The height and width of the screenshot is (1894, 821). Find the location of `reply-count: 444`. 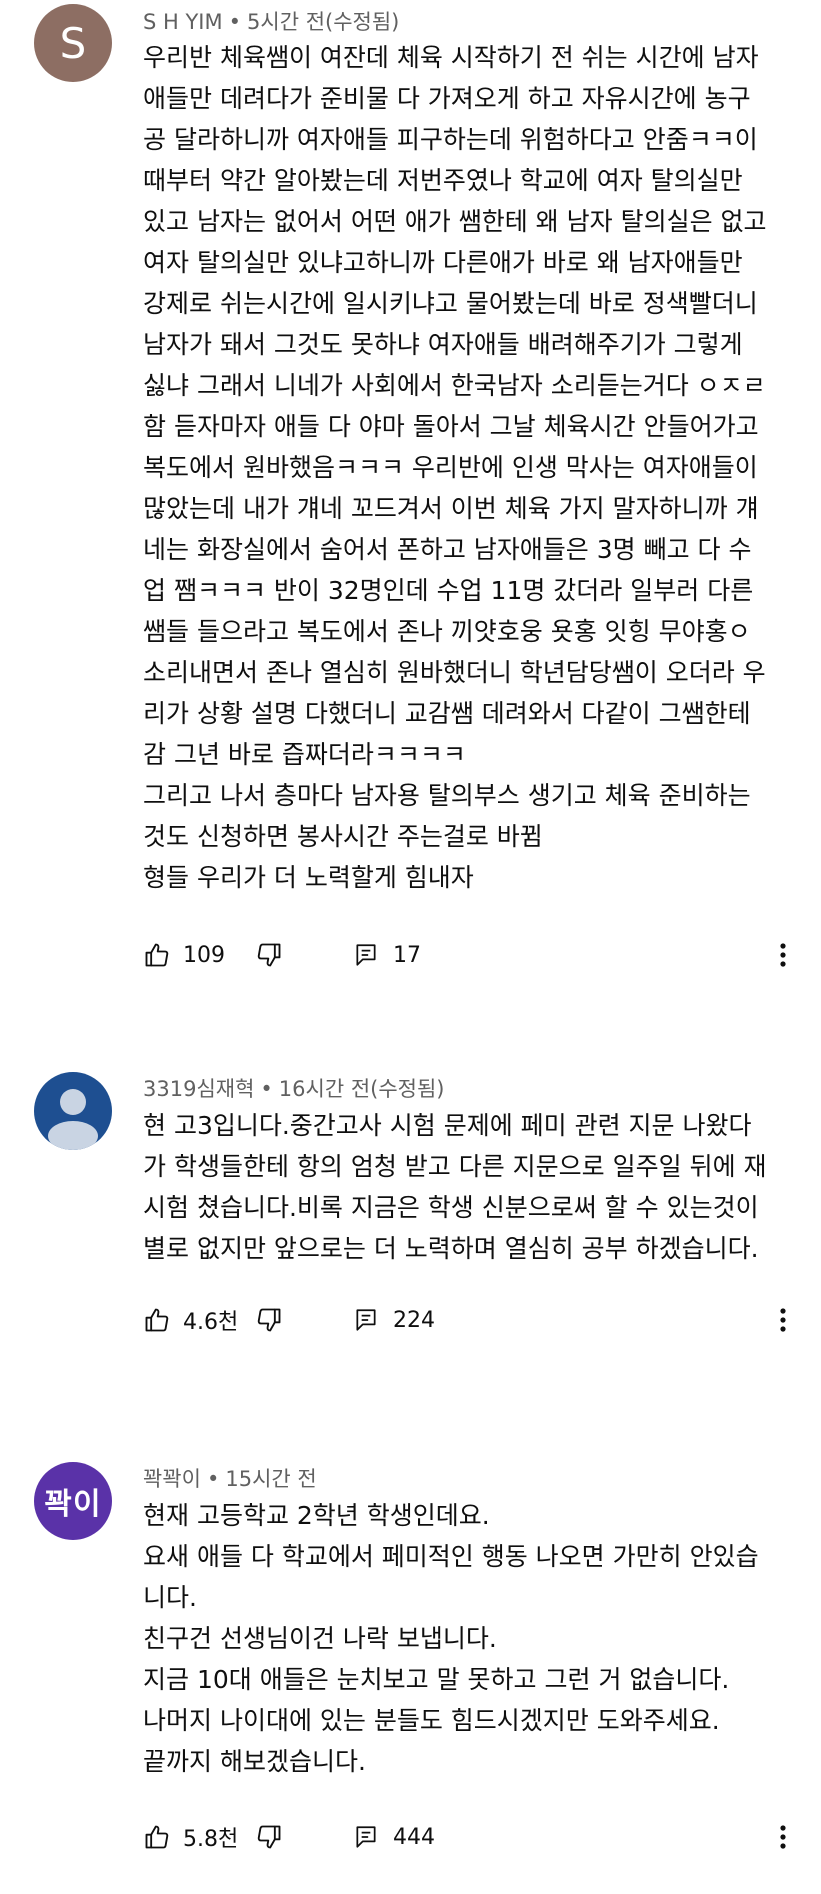

reply-count: 444 is located at coordinates (414, 1837).